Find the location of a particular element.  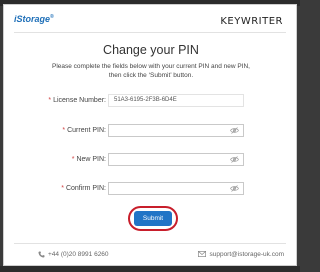

new-pin-row: * New PIN: is located at coordinates (151, 160).